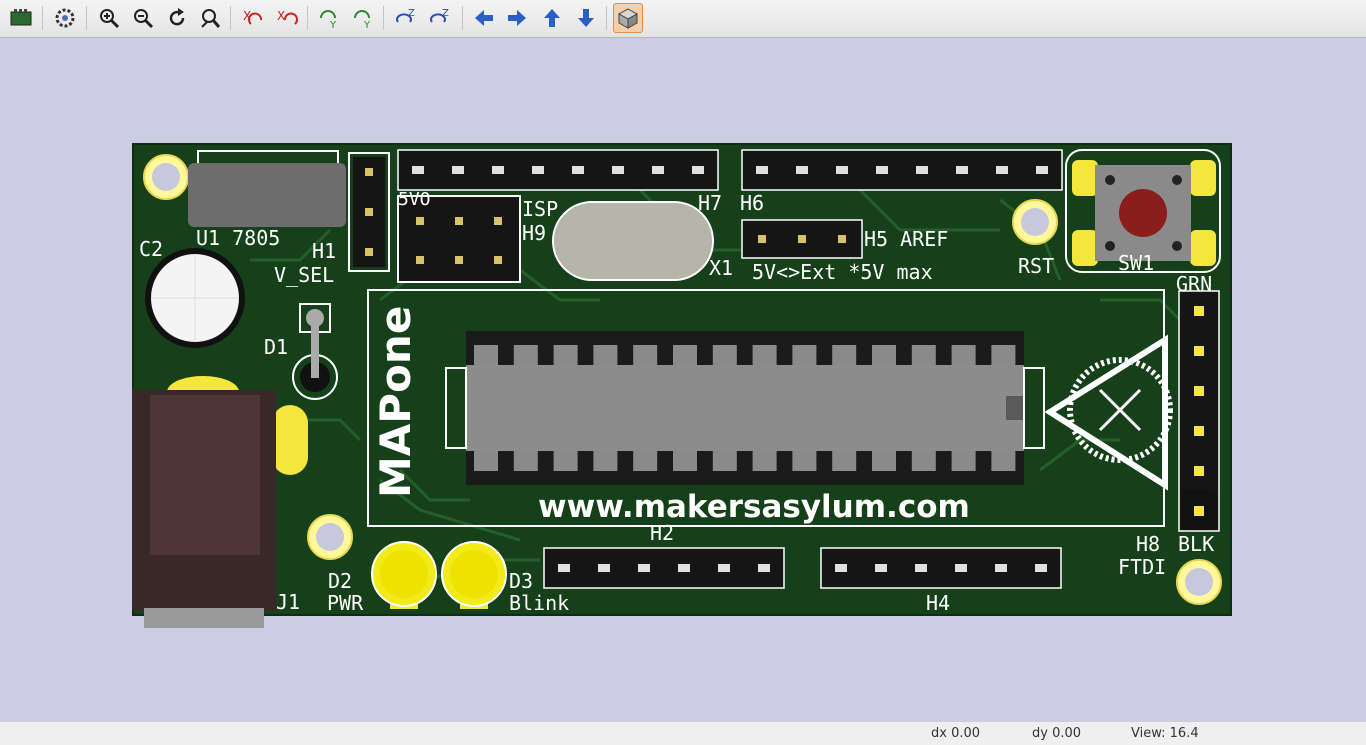 The image size is (1366, 745). Describe the element at coordinates (414, 199) in the screenshot. I see `label-5vo: 5VO` at that location.